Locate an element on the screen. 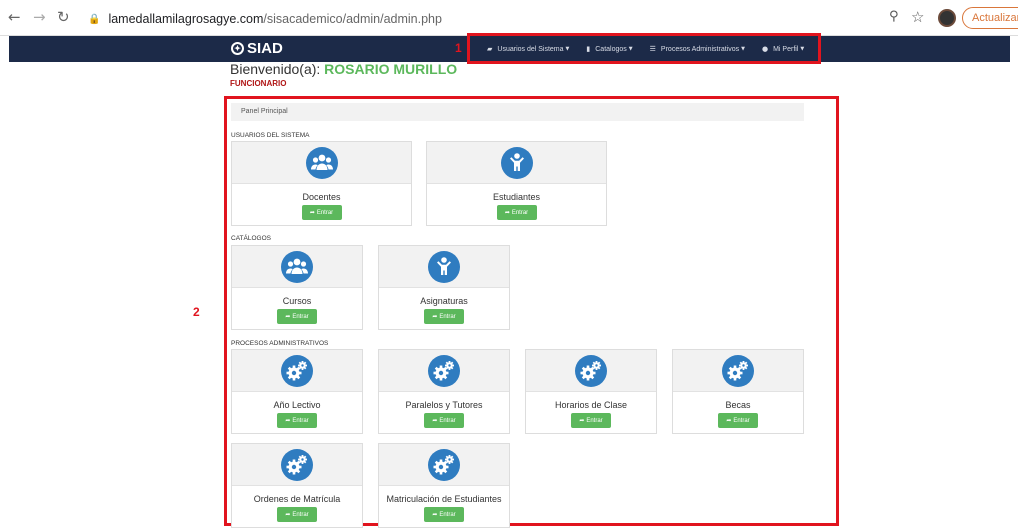  card-label: Año Lectivo is located at coordinates (297, 405).